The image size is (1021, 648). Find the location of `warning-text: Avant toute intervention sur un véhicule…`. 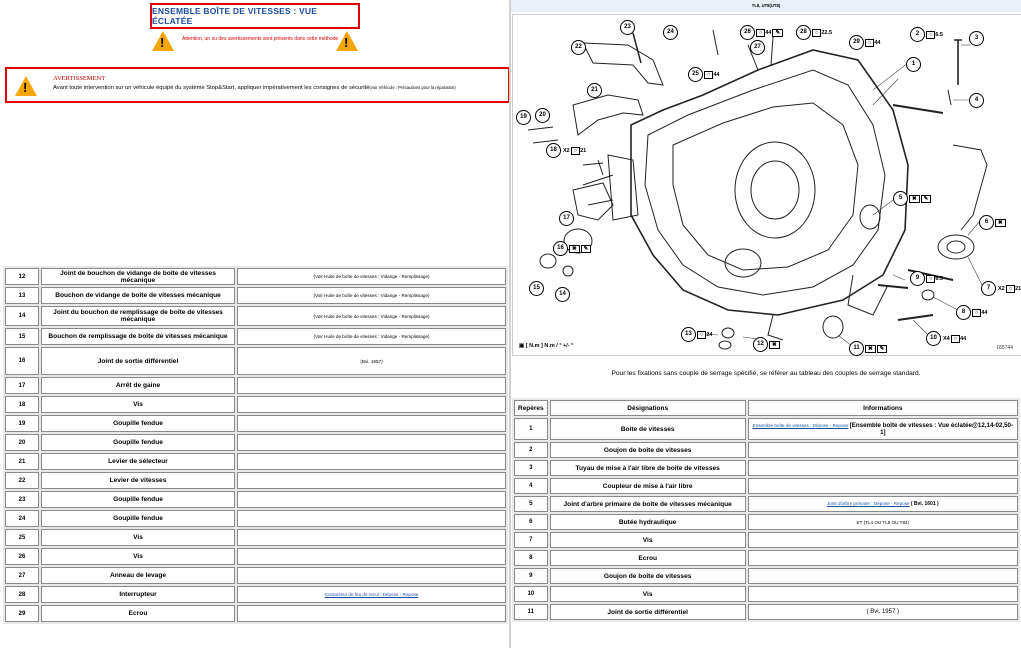

warning-text: Avant toute intervention sur un véhicule… is located at coordinates (211, 88).